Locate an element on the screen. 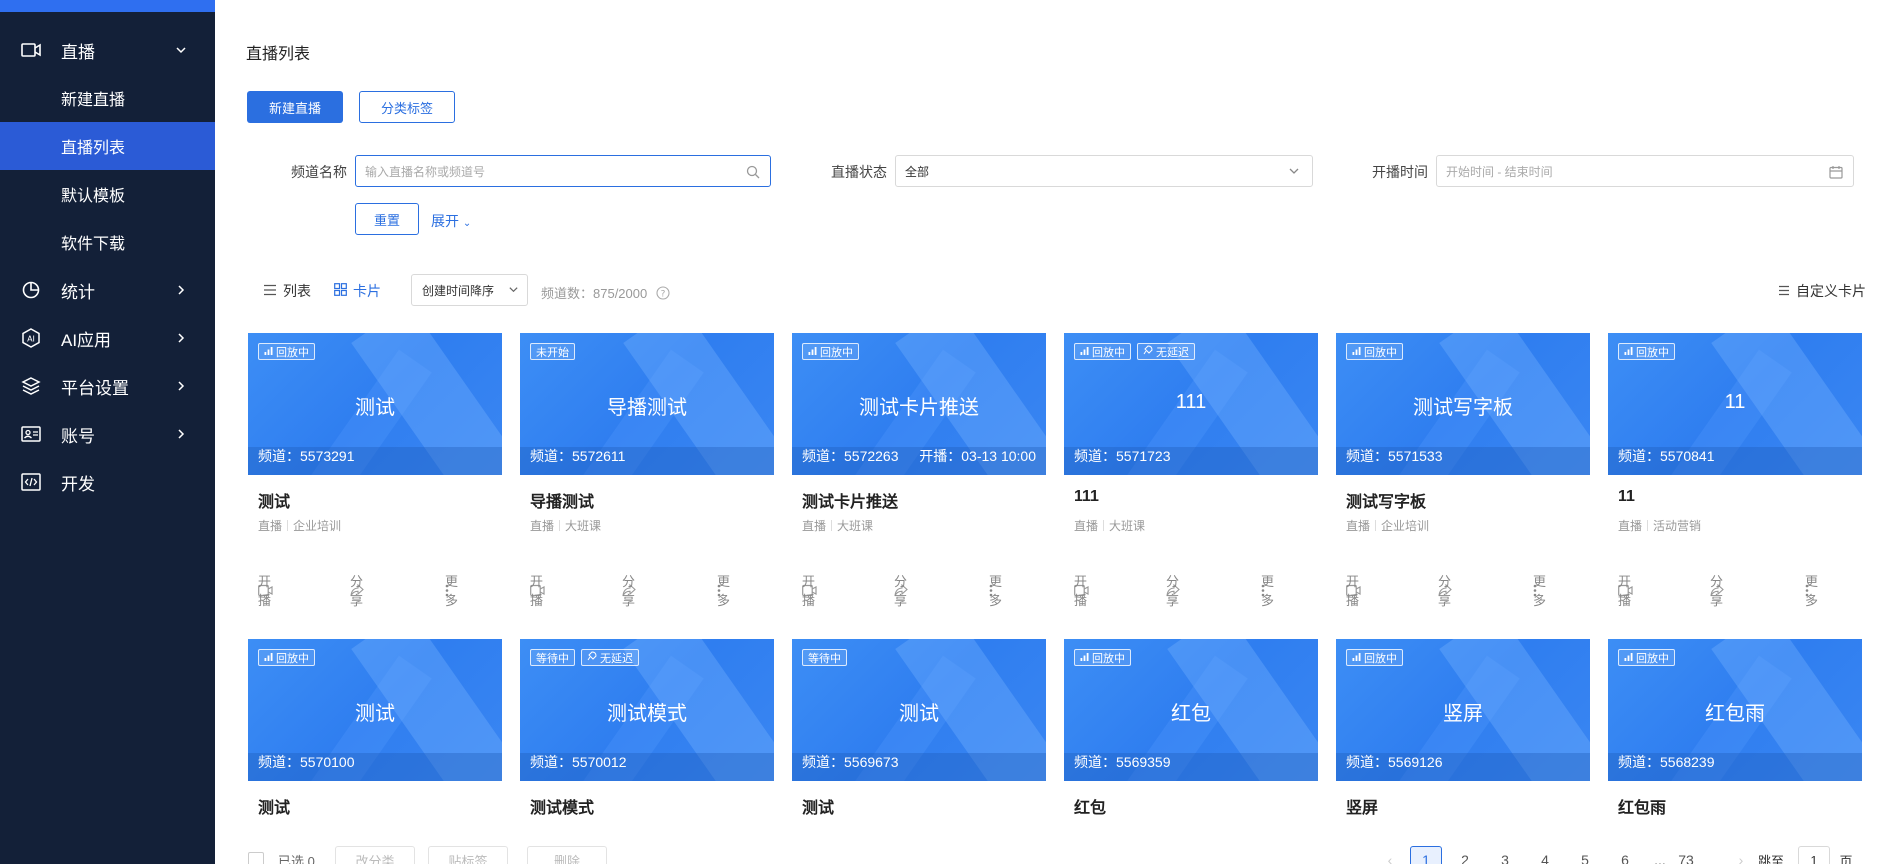 Image resolution: width=1892 pixels, height=864 pixels. channel-card: 回放中 测试 频道：5570100 测试 is located at coordinates (375, 729).